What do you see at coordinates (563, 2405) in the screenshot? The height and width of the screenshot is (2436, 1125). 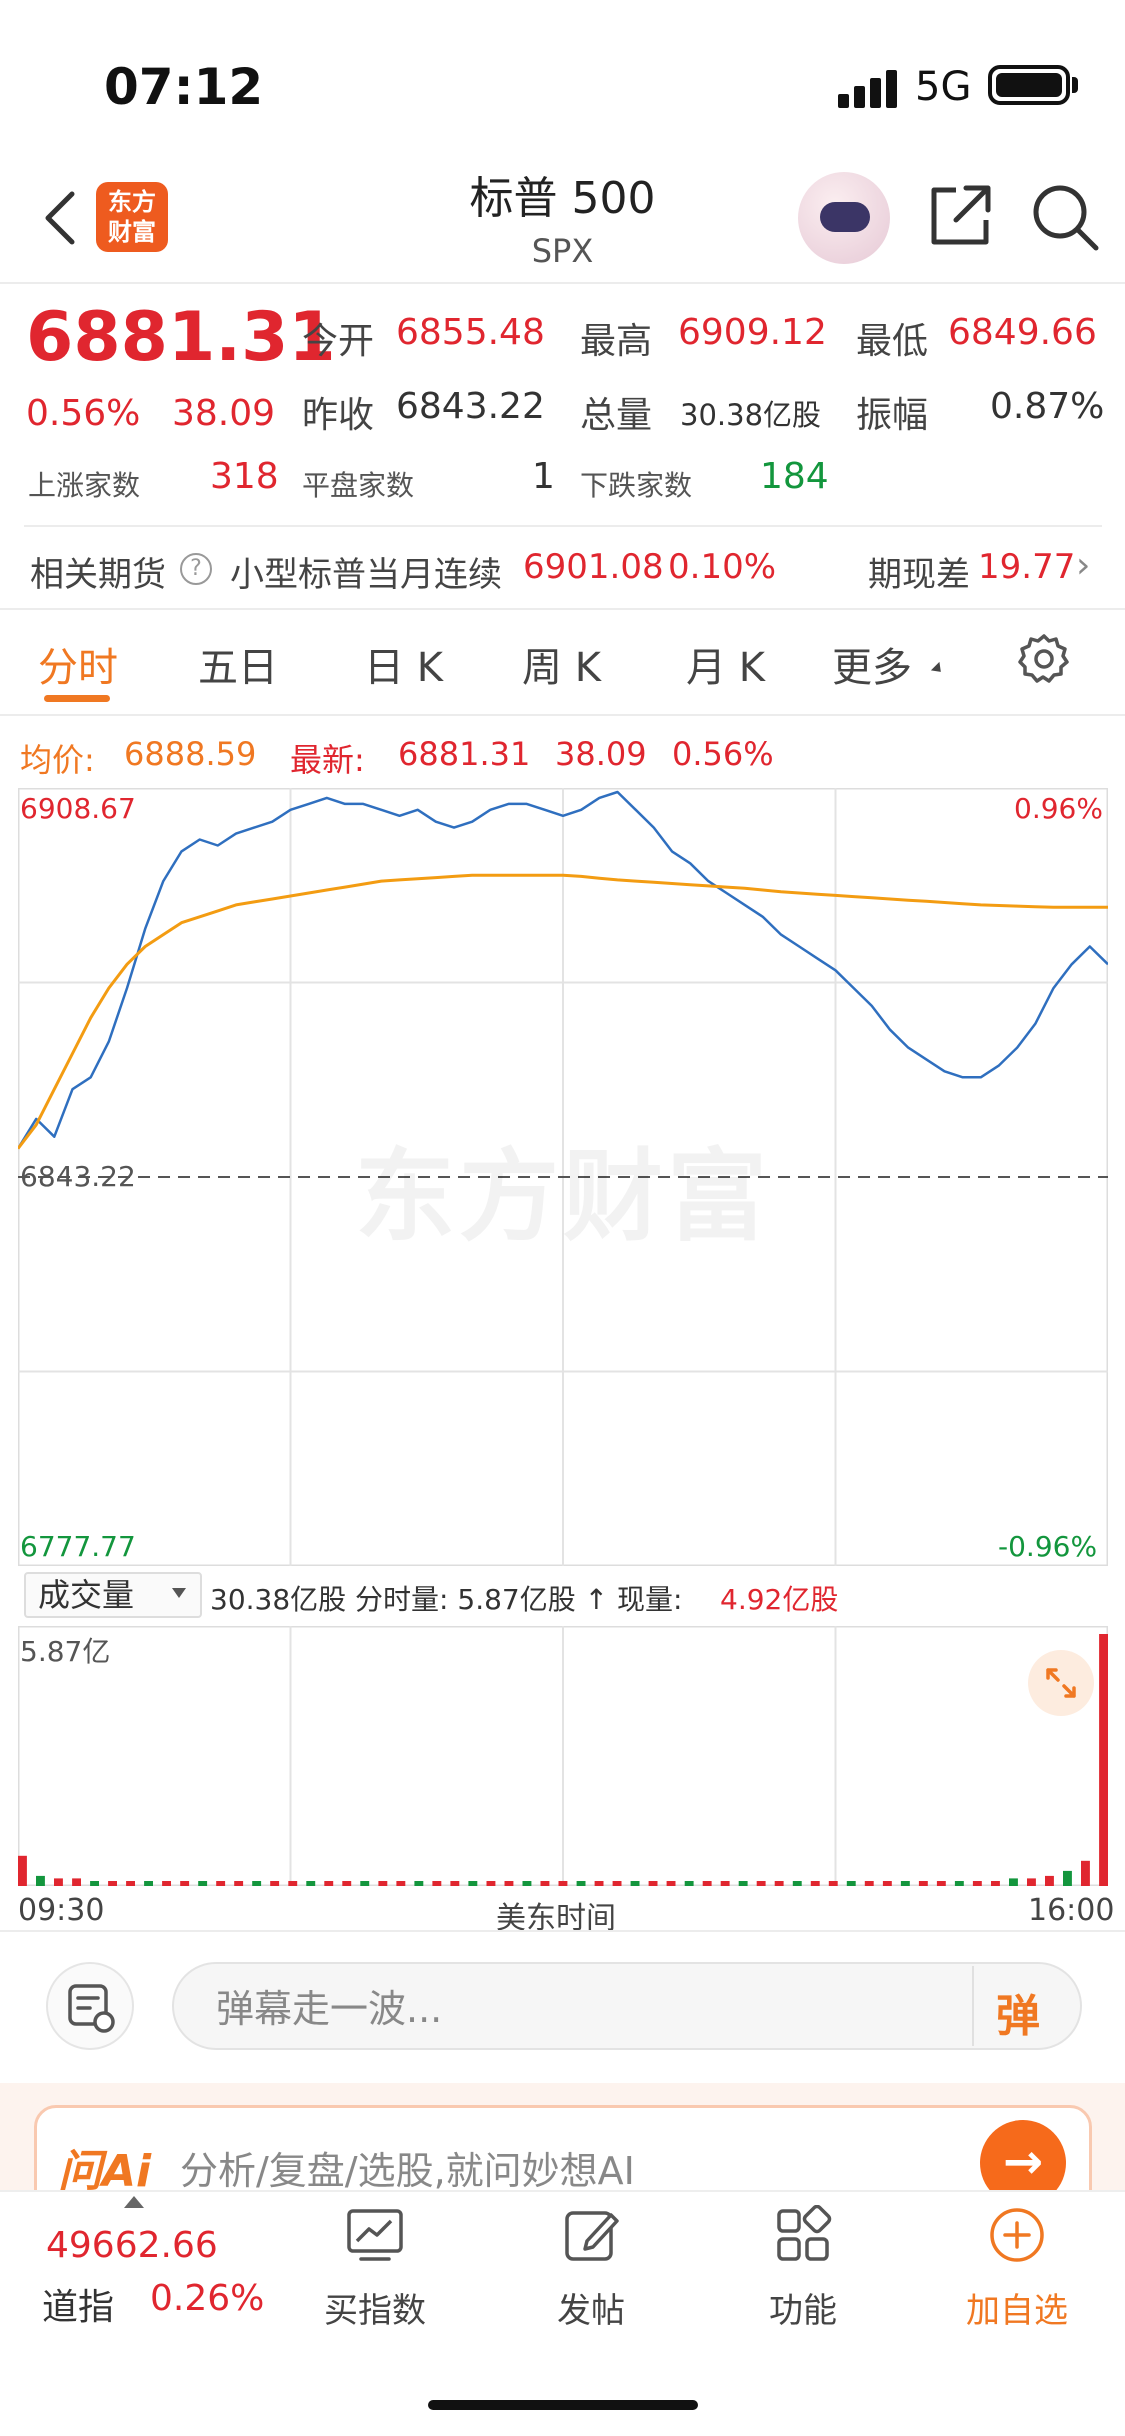 I see `home-indicator` at bounding box center [563, 2405].